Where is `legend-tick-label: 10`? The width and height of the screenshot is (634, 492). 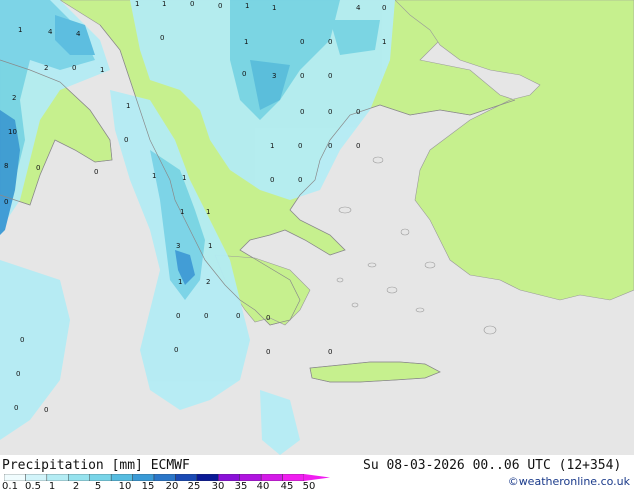 legend-tick-label: 10 is located at coordinates (125, 486).